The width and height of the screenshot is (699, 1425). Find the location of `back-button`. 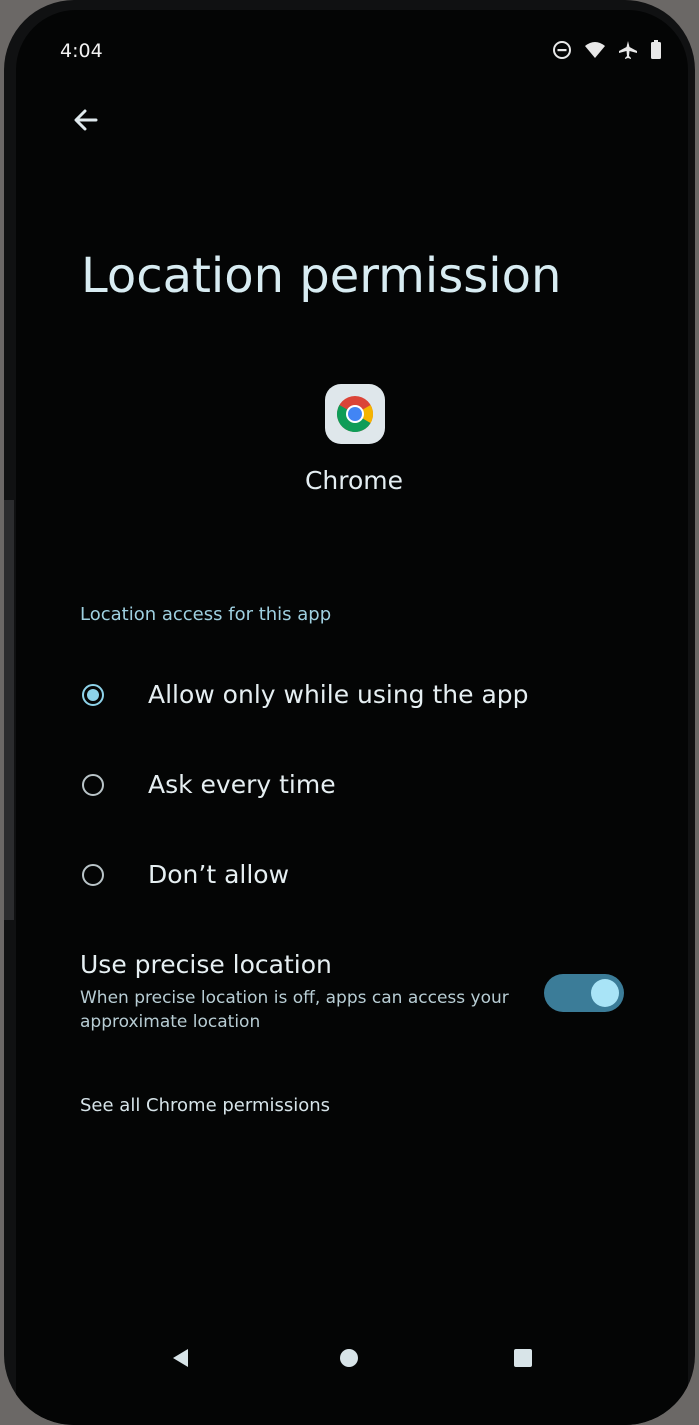

back-button is located at coordinates (86, 122).